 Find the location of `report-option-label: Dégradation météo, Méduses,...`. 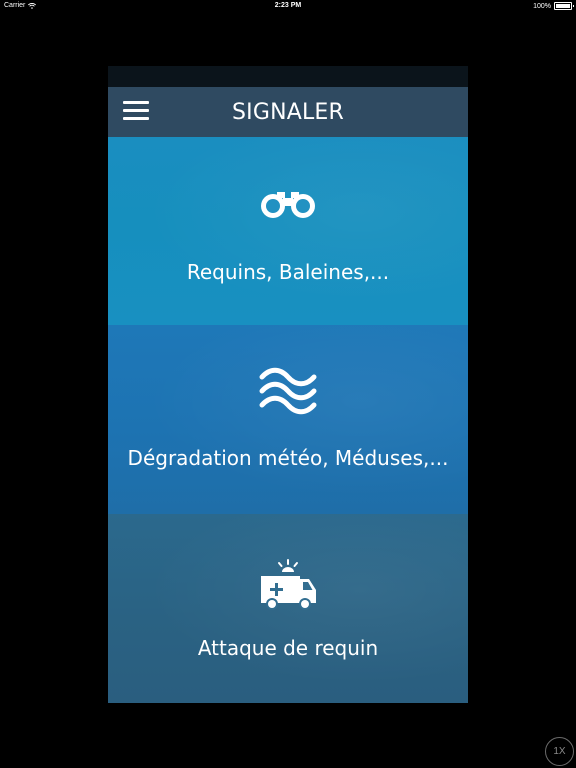

report-option-label: Dégradation météo, Méduses,... is located at coordinates (288, 458).